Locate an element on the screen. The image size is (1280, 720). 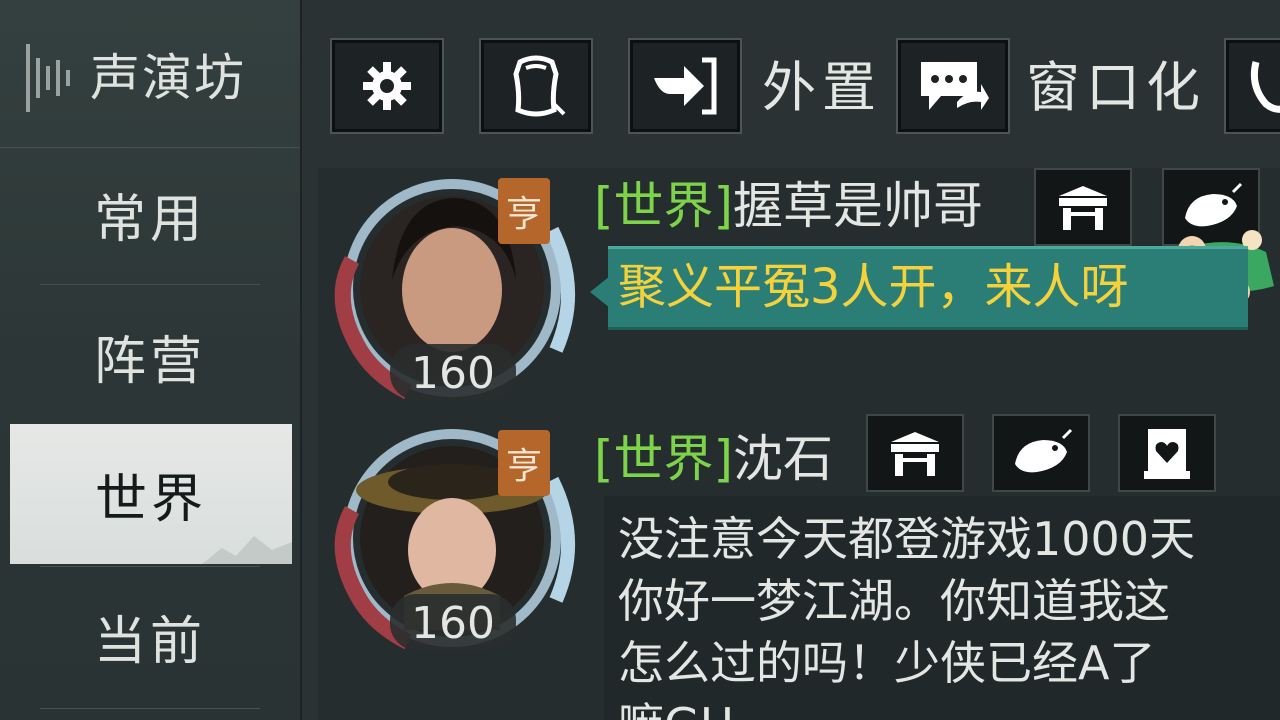
settings-button is located at coordinates (387, 86).